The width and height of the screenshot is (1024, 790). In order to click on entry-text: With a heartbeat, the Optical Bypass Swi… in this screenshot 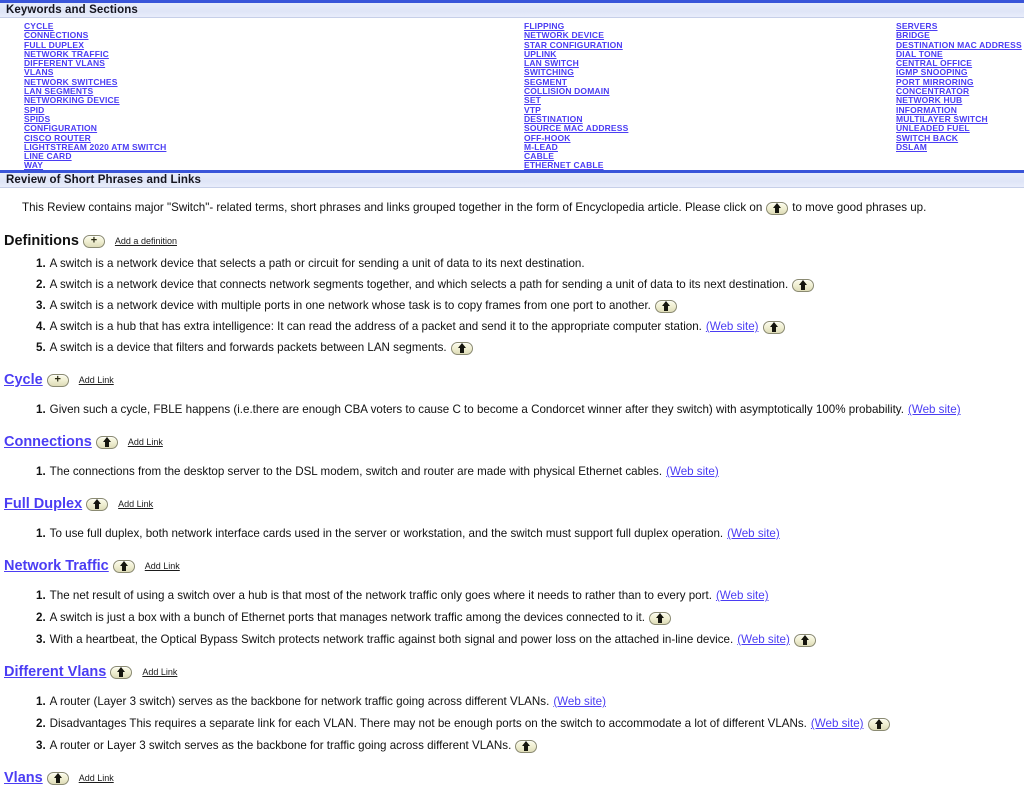, I will do `click(391, 639)`.